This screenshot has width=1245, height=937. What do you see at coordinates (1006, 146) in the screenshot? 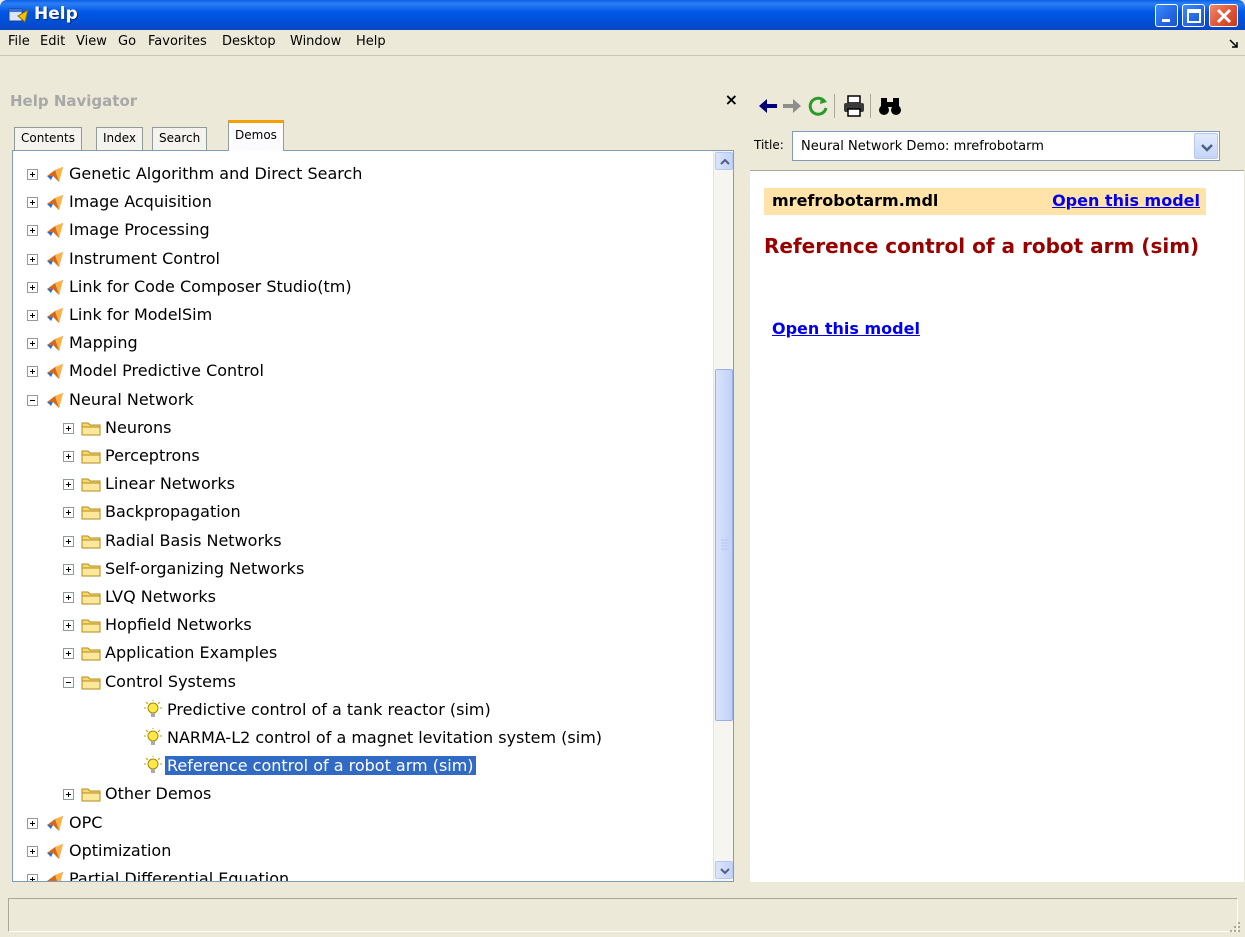
I see `page-title-select: Neural Network Demo: mrefrobotarm` at bounding box center [1006, 146].